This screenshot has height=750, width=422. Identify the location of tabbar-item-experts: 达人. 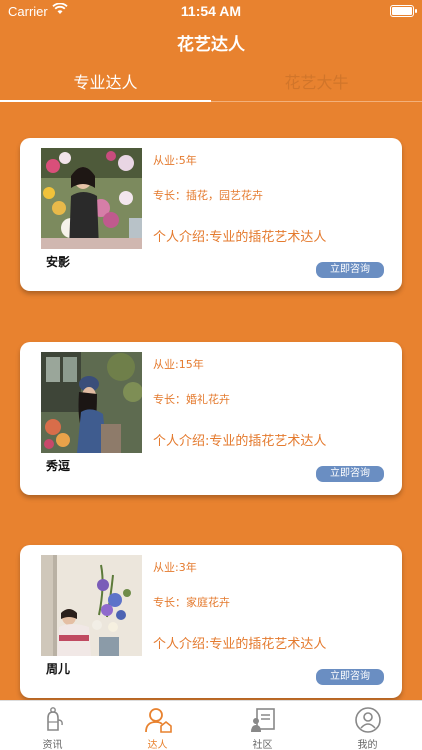
(157, 725).